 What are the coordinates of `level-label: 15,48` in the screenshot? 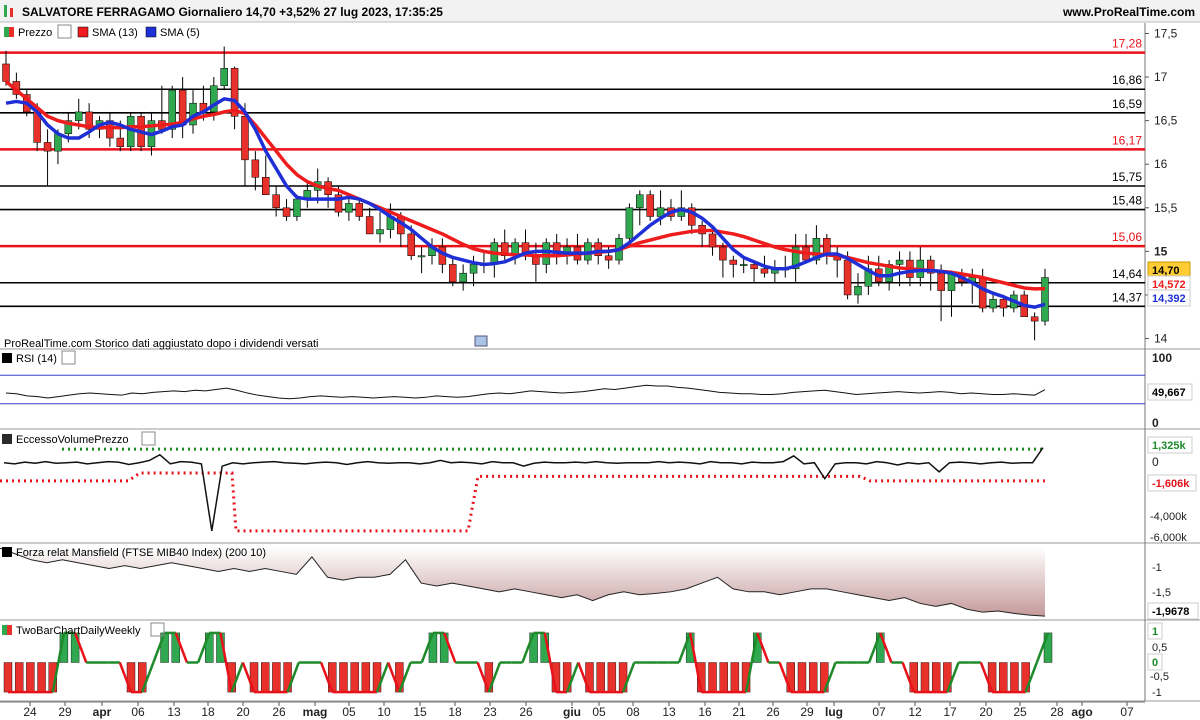 It's located at (1127, 201).